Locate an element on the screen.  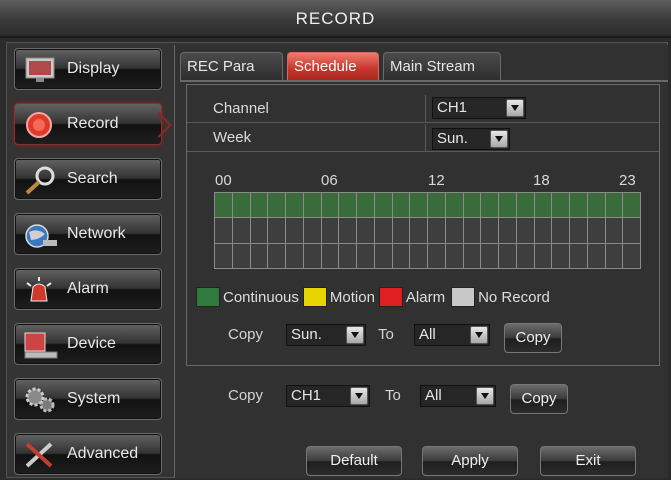
sidebar-item-network: Network is located at coordinates (88, 234).